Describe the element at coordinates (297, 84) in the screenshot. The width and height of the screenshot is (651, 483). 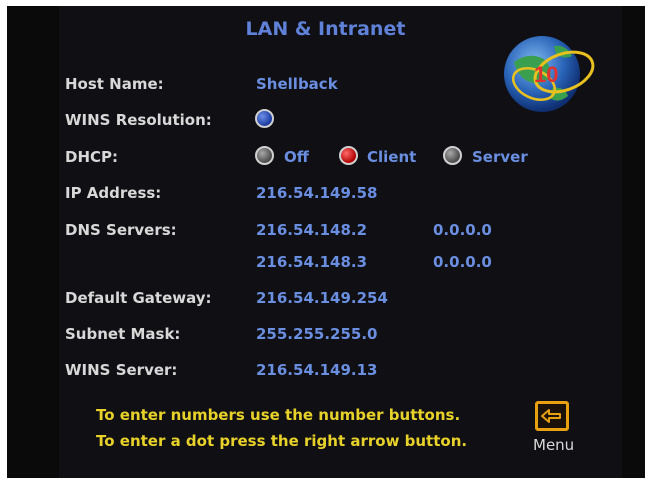
I see `host-name-value: Shellback` at that location.